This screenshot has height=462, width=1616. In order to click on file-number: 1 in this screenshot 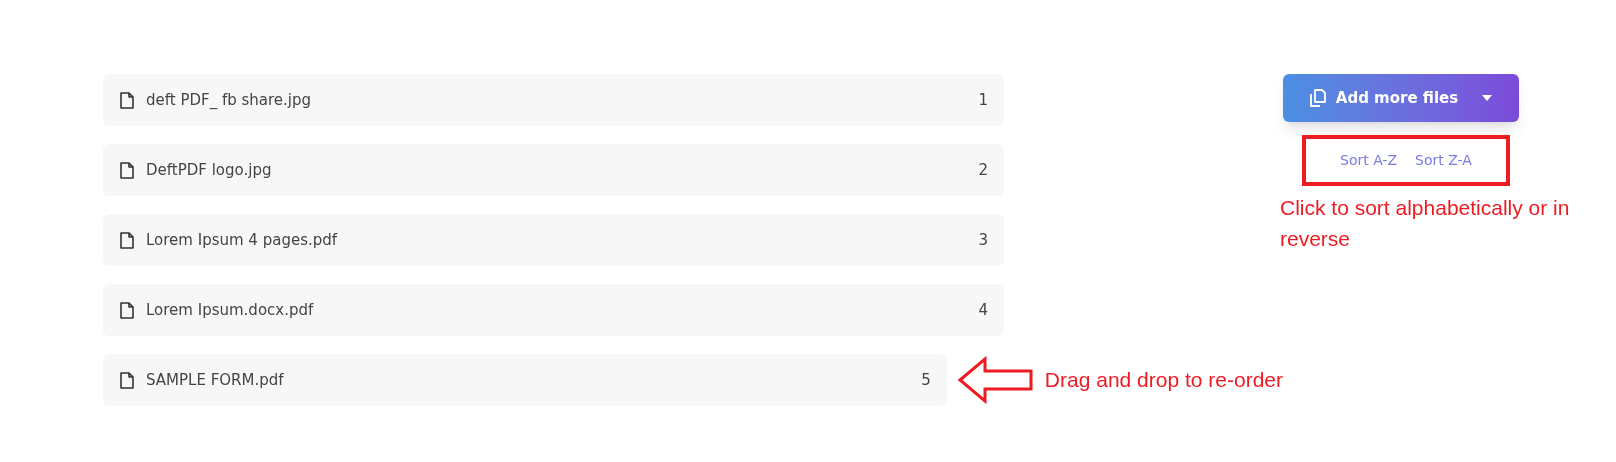, I will do `click(983, 100)`.